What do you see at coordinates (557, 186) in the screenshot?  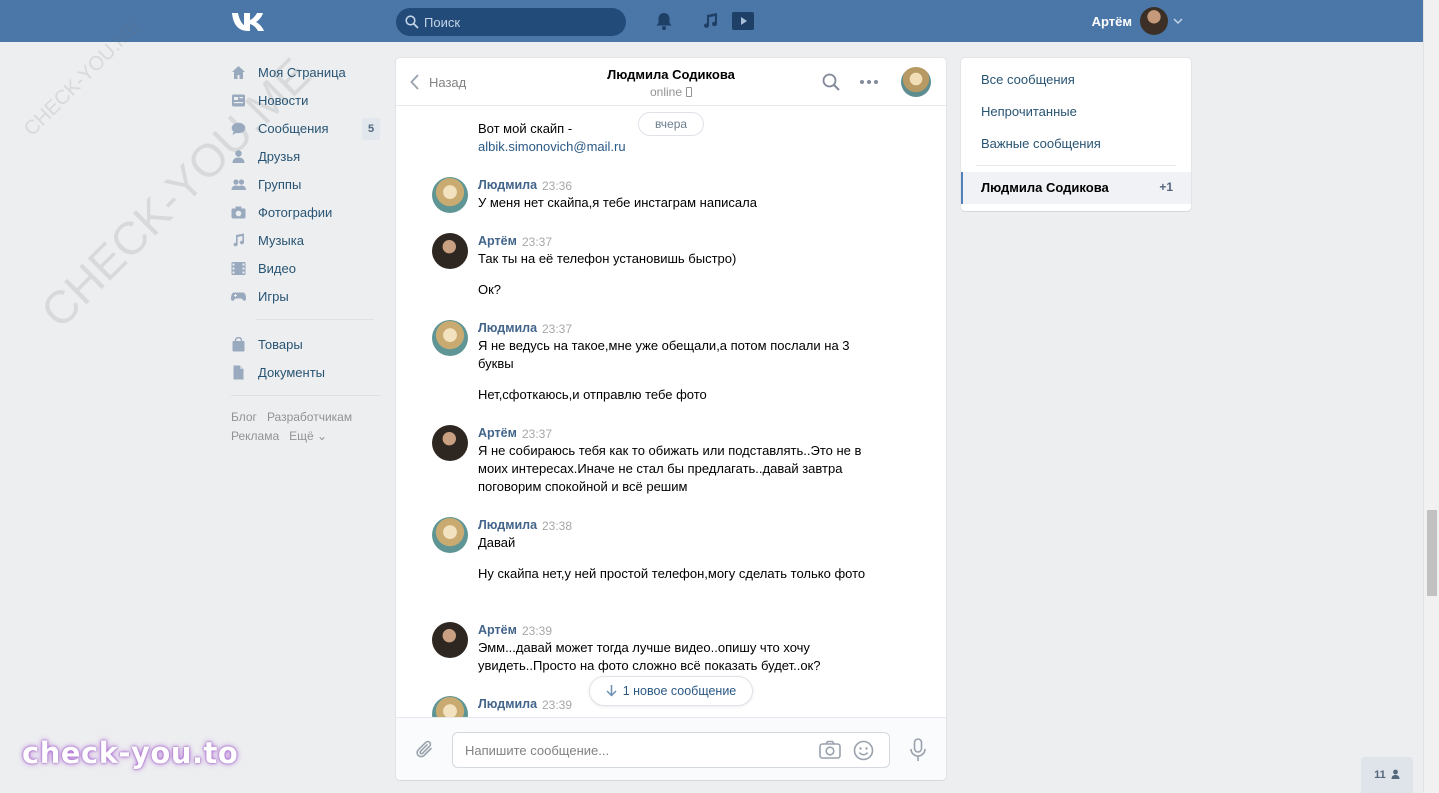 I see `message-time: 23:36` at bounding box center [557, 186].